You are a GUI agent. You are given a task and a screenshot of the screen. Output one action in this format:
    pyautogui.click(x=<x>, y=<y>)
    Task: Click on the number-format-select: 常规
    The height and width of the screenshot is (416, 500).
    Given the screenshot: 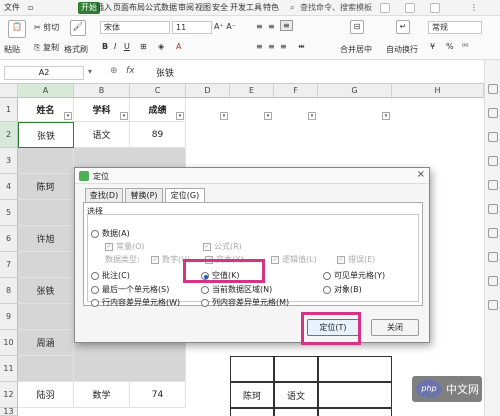 What is the action you would take?
    pyautogui.click(x=455, y=27)
    